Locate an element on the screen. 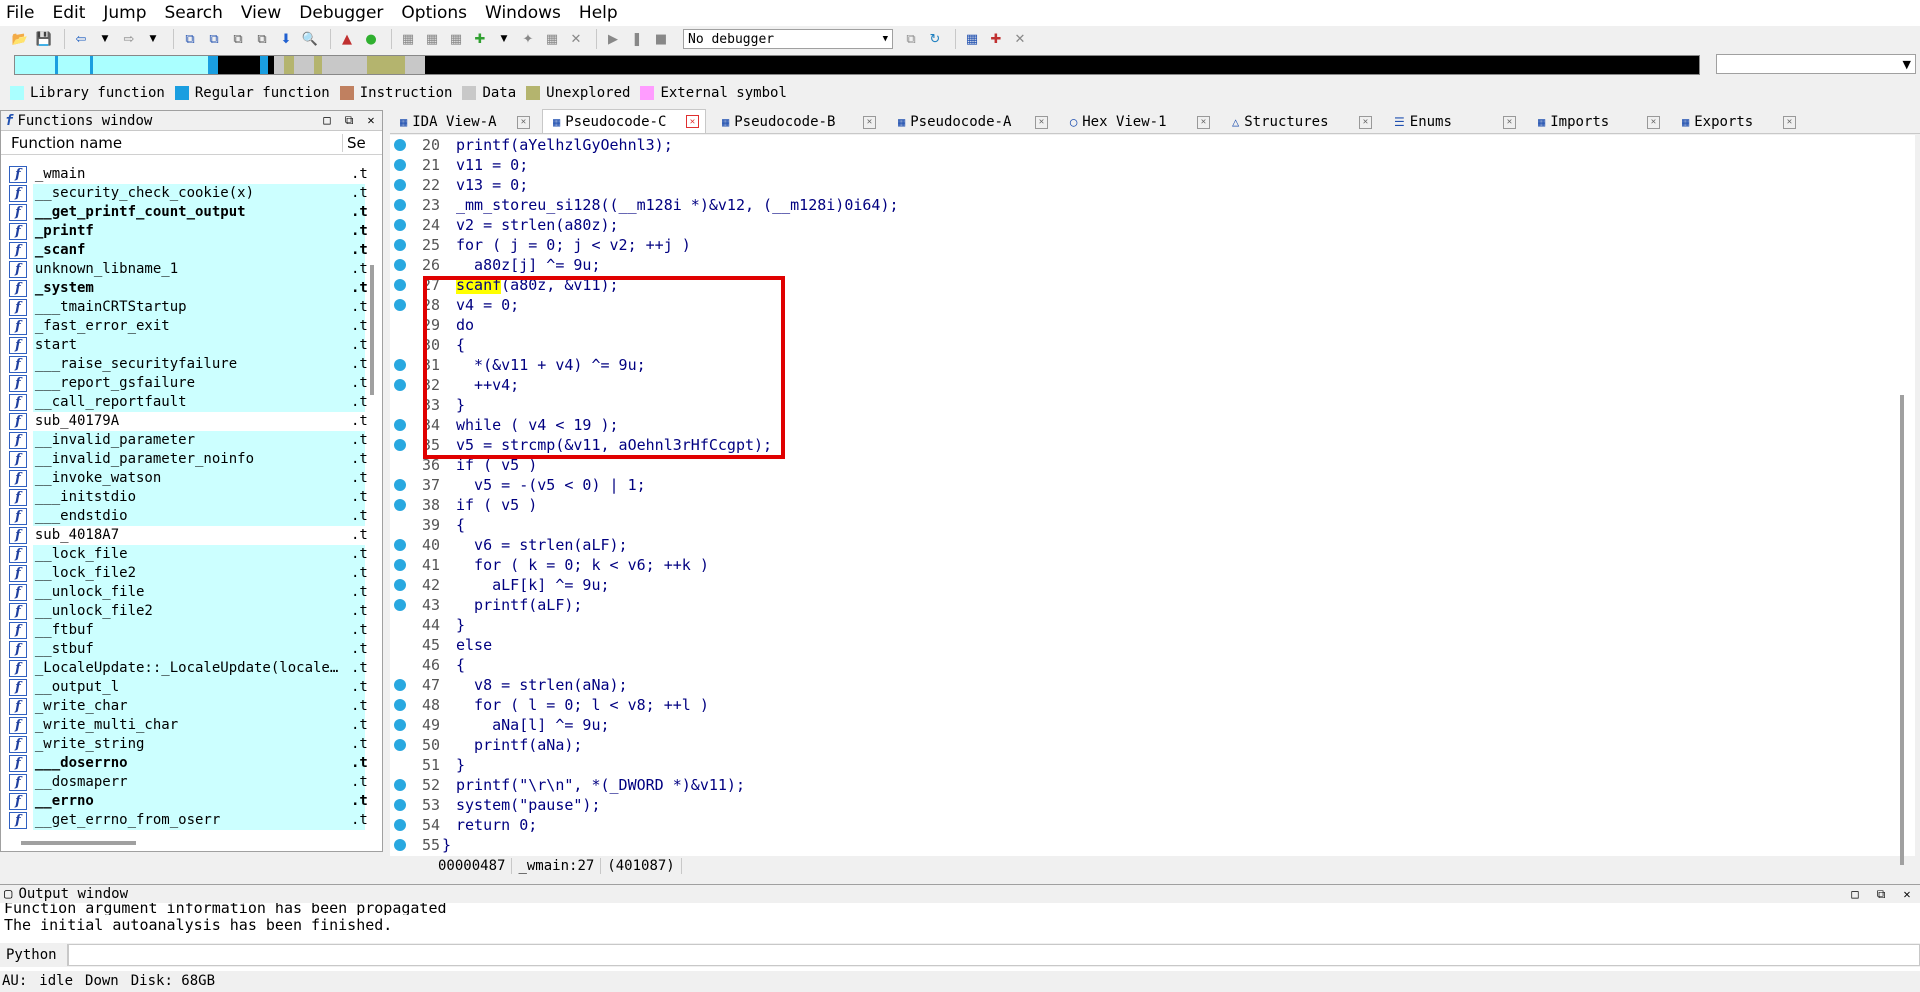  function-row: f __output_l .t is located at coordinates (184, 687).